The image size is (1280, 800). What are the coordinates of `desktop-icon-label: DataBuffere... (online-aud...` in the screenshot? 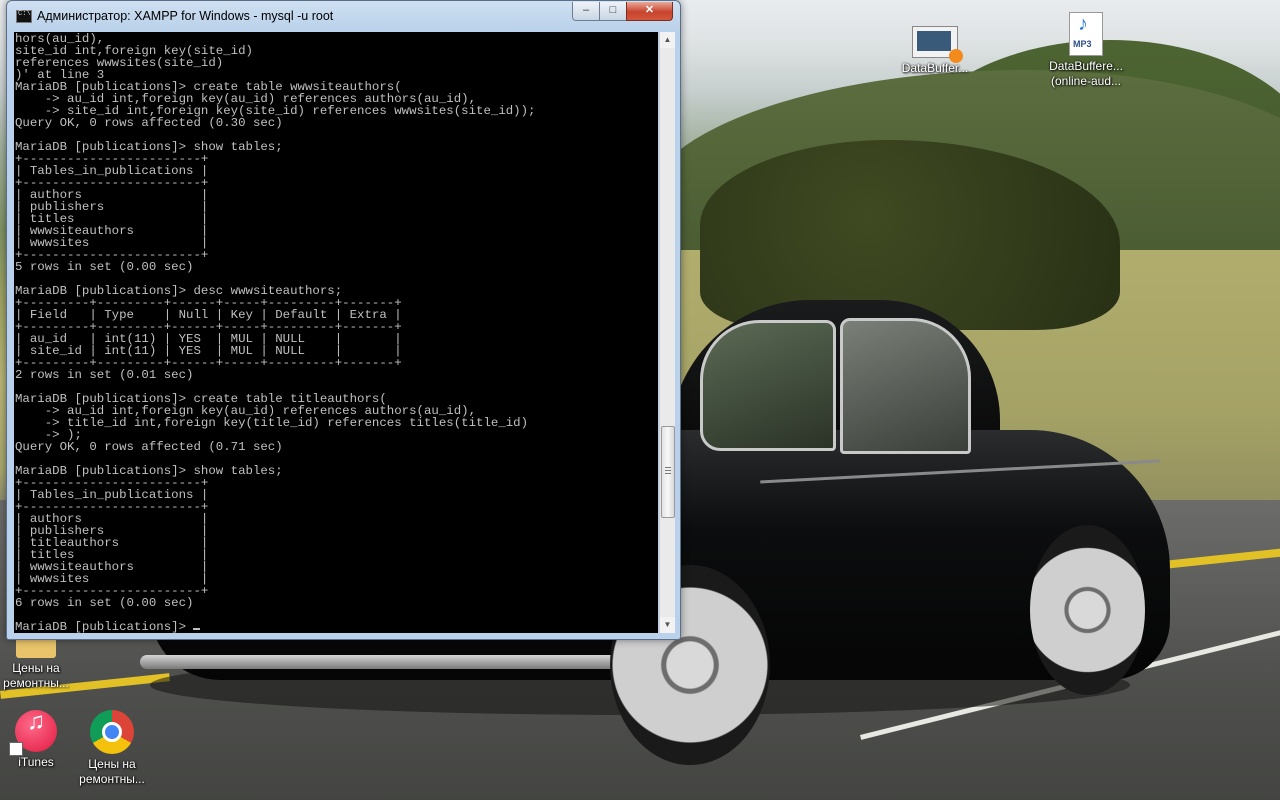 It's located at (1086, 73).